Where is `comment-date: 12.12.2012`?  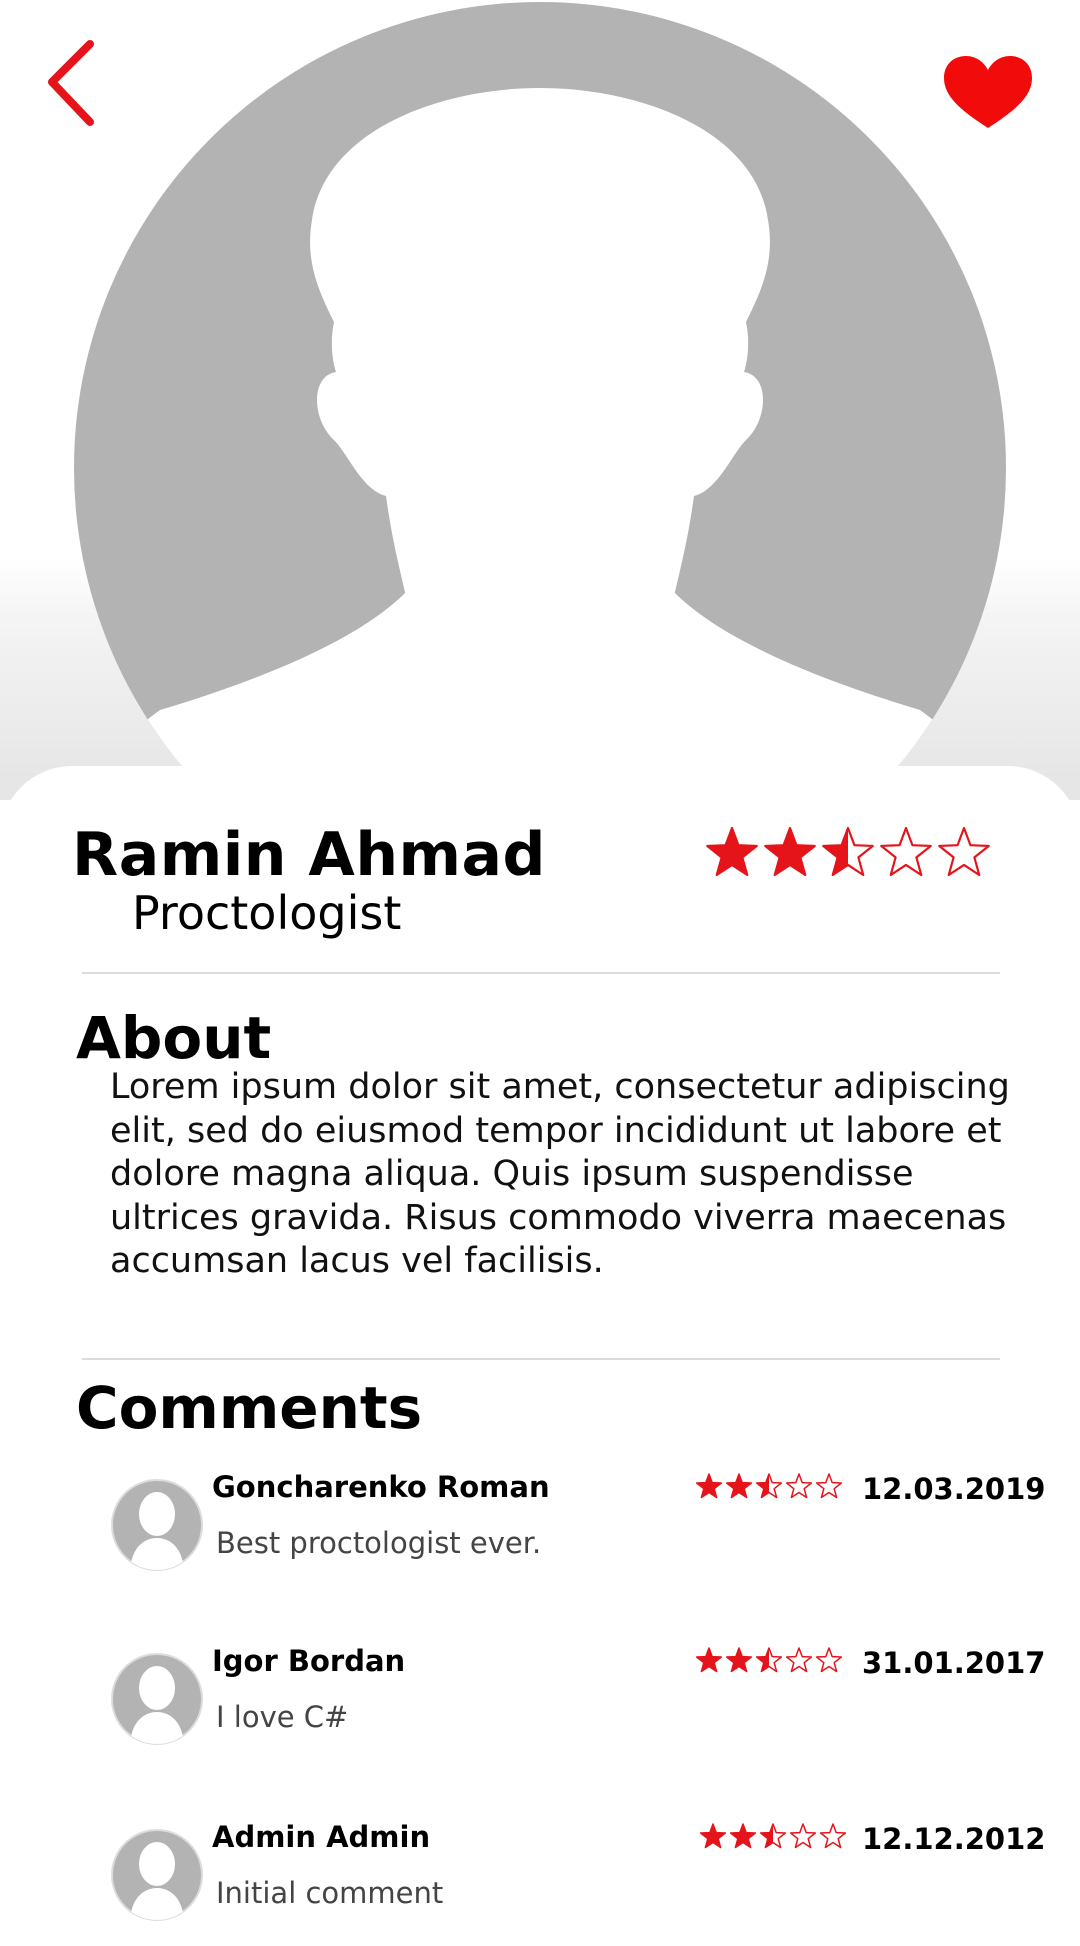 comment-date: 12.12.2012 is located at coordinates (954, 1839).